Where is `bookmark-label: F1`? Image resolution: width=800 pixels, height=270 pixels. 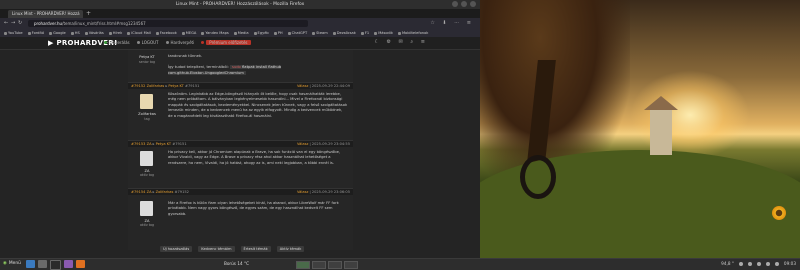 bookmark-label: F1 is located at coordinates (367, 33).